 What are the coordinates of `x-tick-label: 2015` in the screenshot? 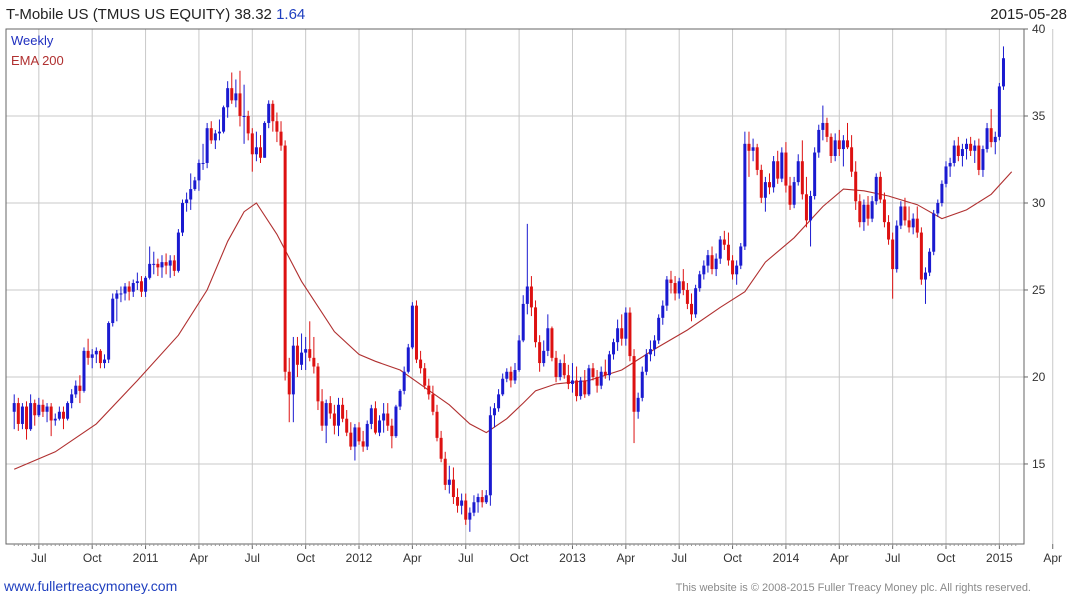 It's located at (999, 558).